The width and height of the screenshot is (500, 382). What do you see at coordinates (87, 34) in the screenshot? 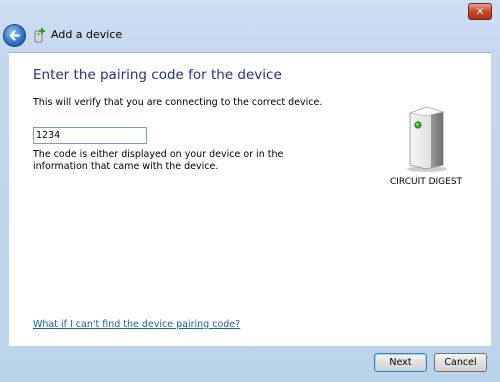
I see `window-title: Add a device` at bounding box center [87, 34].